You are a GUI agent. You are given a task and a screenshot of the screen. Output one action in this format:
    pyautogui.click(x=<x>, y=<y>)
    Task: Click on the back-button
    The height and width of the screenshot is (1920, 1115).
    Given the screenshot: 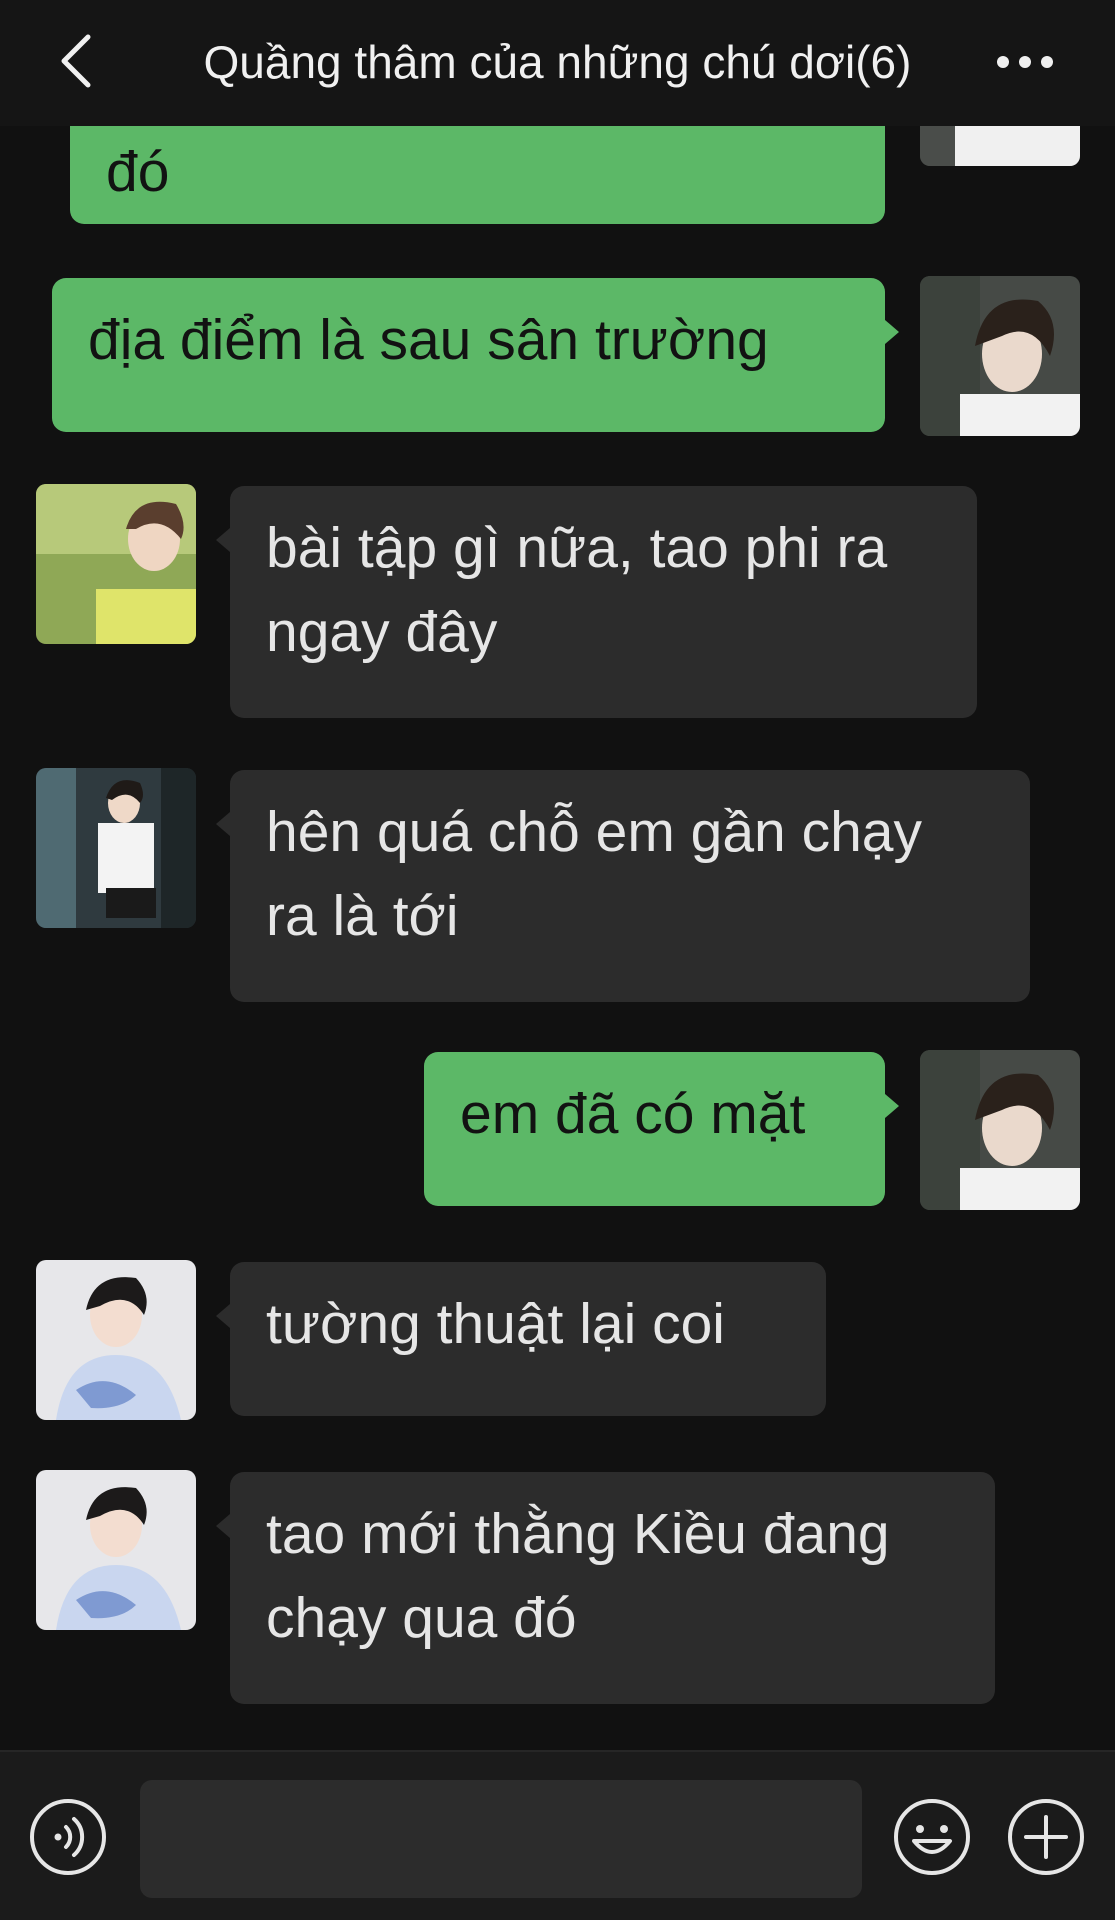 What is the action you would take?
    pyautogui.click(x=76, y=61)
    